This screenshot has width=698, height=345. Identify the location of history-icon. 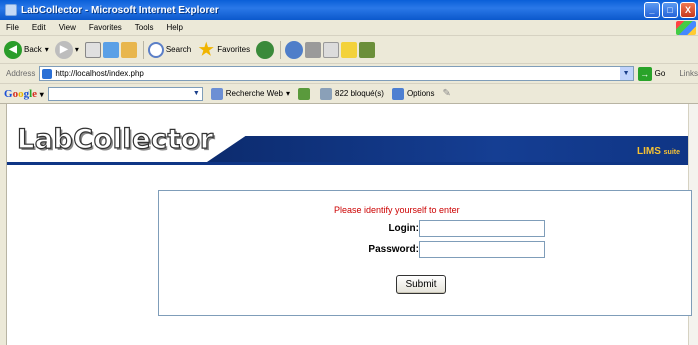
(265, 49).